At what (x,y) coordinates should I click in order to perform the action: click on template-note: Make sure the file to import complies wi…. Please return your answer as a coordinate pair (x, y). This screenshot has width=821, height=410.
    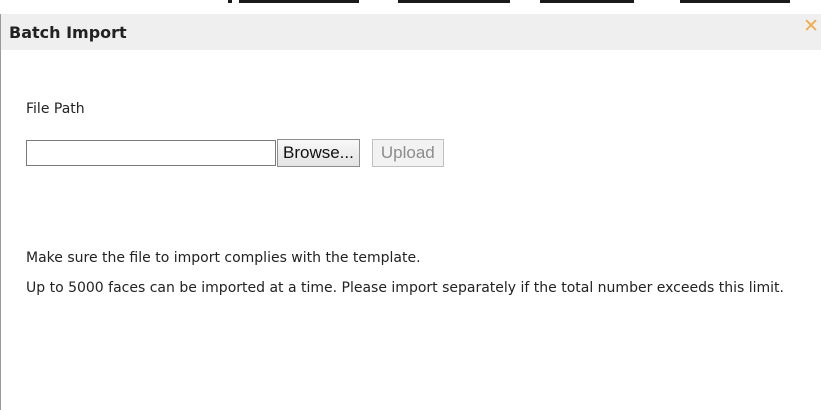
    Looking at the image, I should click on (223, 258).